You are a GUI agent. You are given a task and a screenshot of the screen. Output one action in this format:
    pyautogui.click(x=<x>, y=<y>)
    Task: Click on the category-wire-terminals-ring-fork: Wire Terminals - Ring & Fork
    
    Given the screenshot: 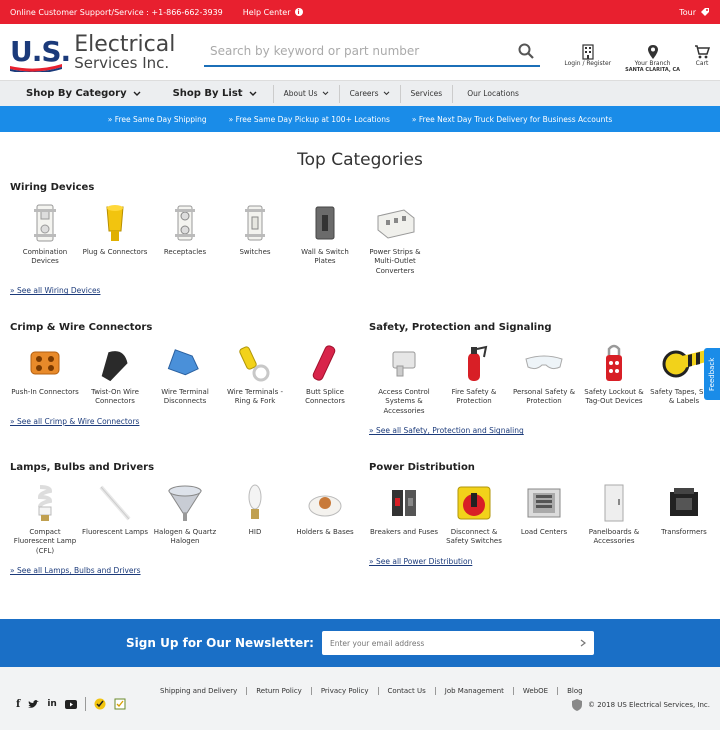 What is the action you would take?
    pyautogui.click(x=255, y=374)
    